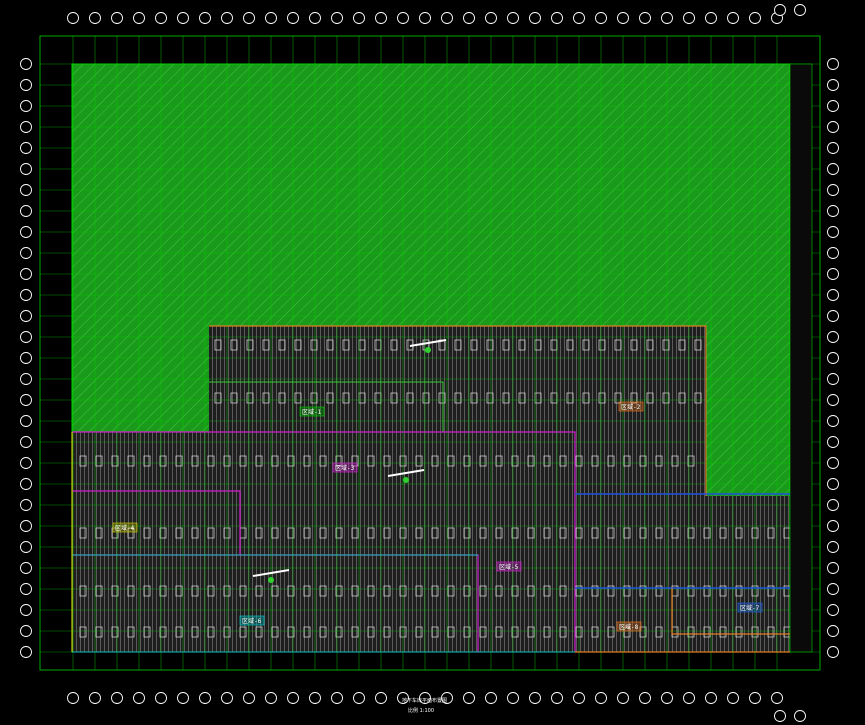  What do you see at coordinates (424, 700) in the screenshot?
I see `drawing-title: 地下车库平面布置图` at bounding box center [424, 700].